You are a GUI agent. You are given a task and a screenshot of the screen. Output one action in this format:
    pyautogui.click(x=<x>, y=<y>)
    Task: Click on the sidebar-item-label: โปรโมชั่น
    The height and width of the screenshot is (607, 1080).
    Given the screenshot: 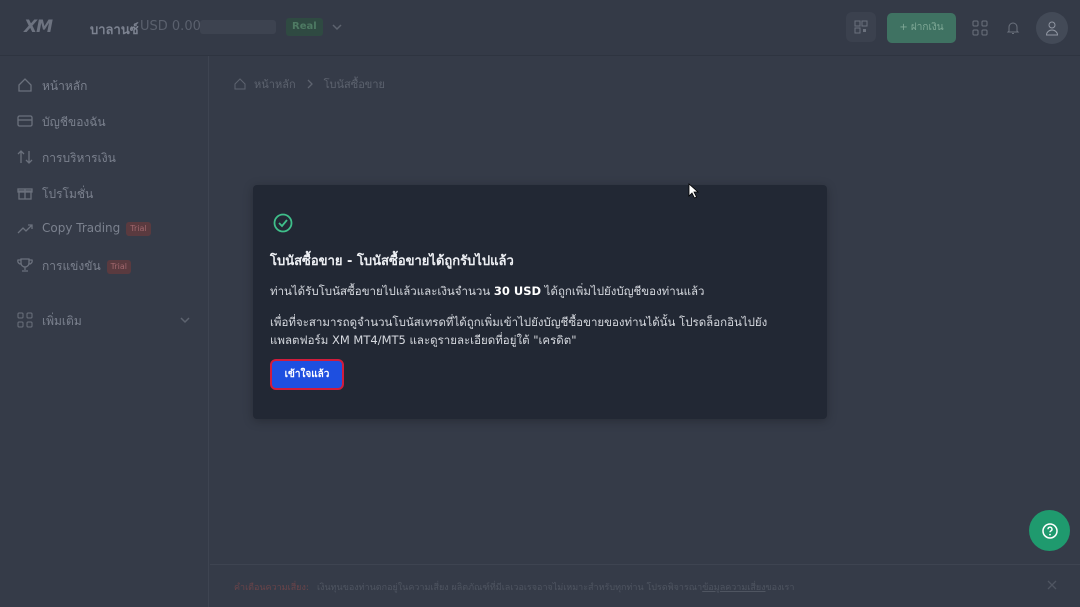 What is the action you would take?
    pyautogui.click(x=68, y=194)
    